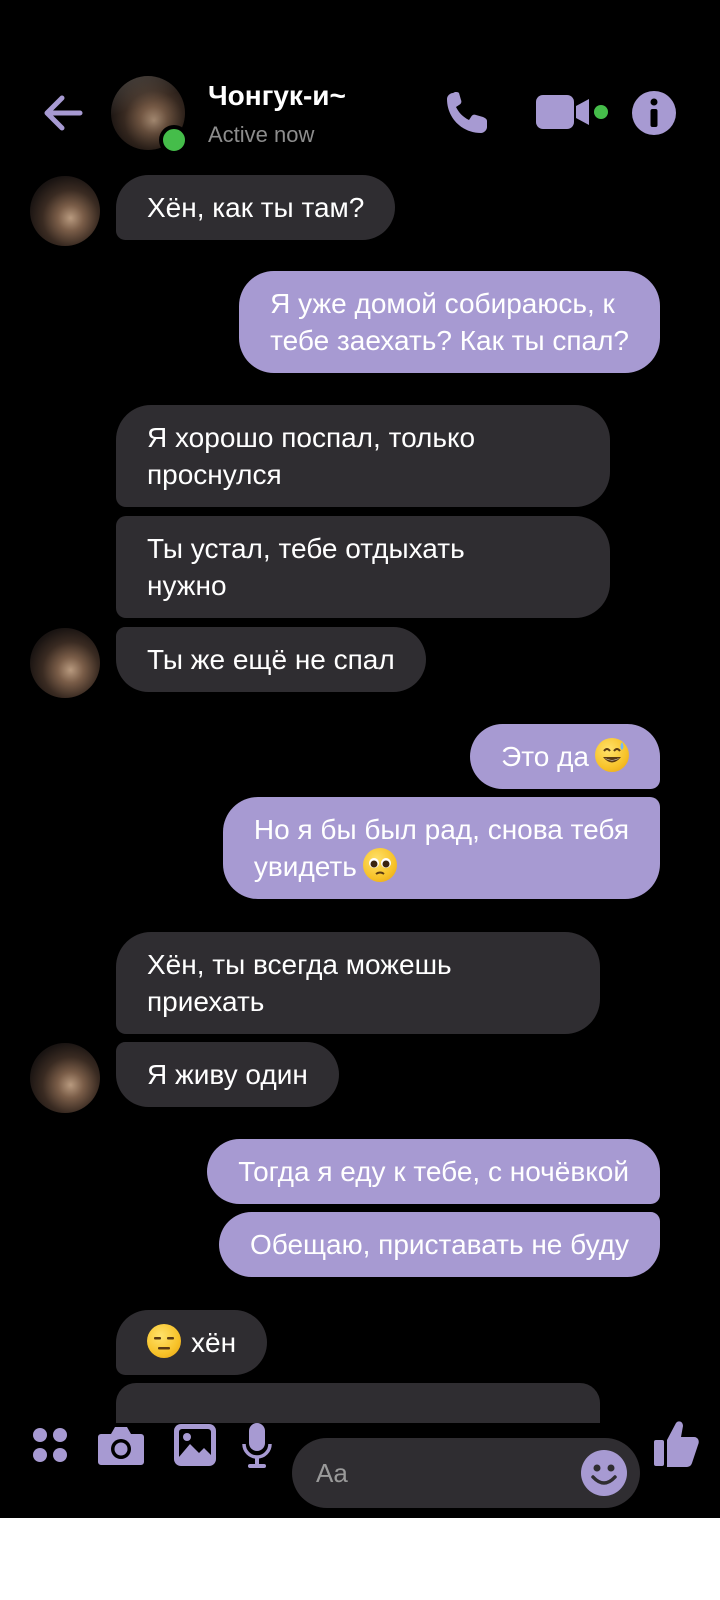  I want to click on camera-icon, so click(121, 1445).